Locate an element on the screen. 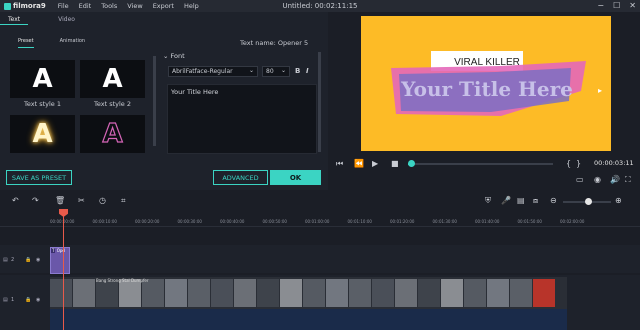  maximize-icon: ☐ is located at coordinates (616, 5).